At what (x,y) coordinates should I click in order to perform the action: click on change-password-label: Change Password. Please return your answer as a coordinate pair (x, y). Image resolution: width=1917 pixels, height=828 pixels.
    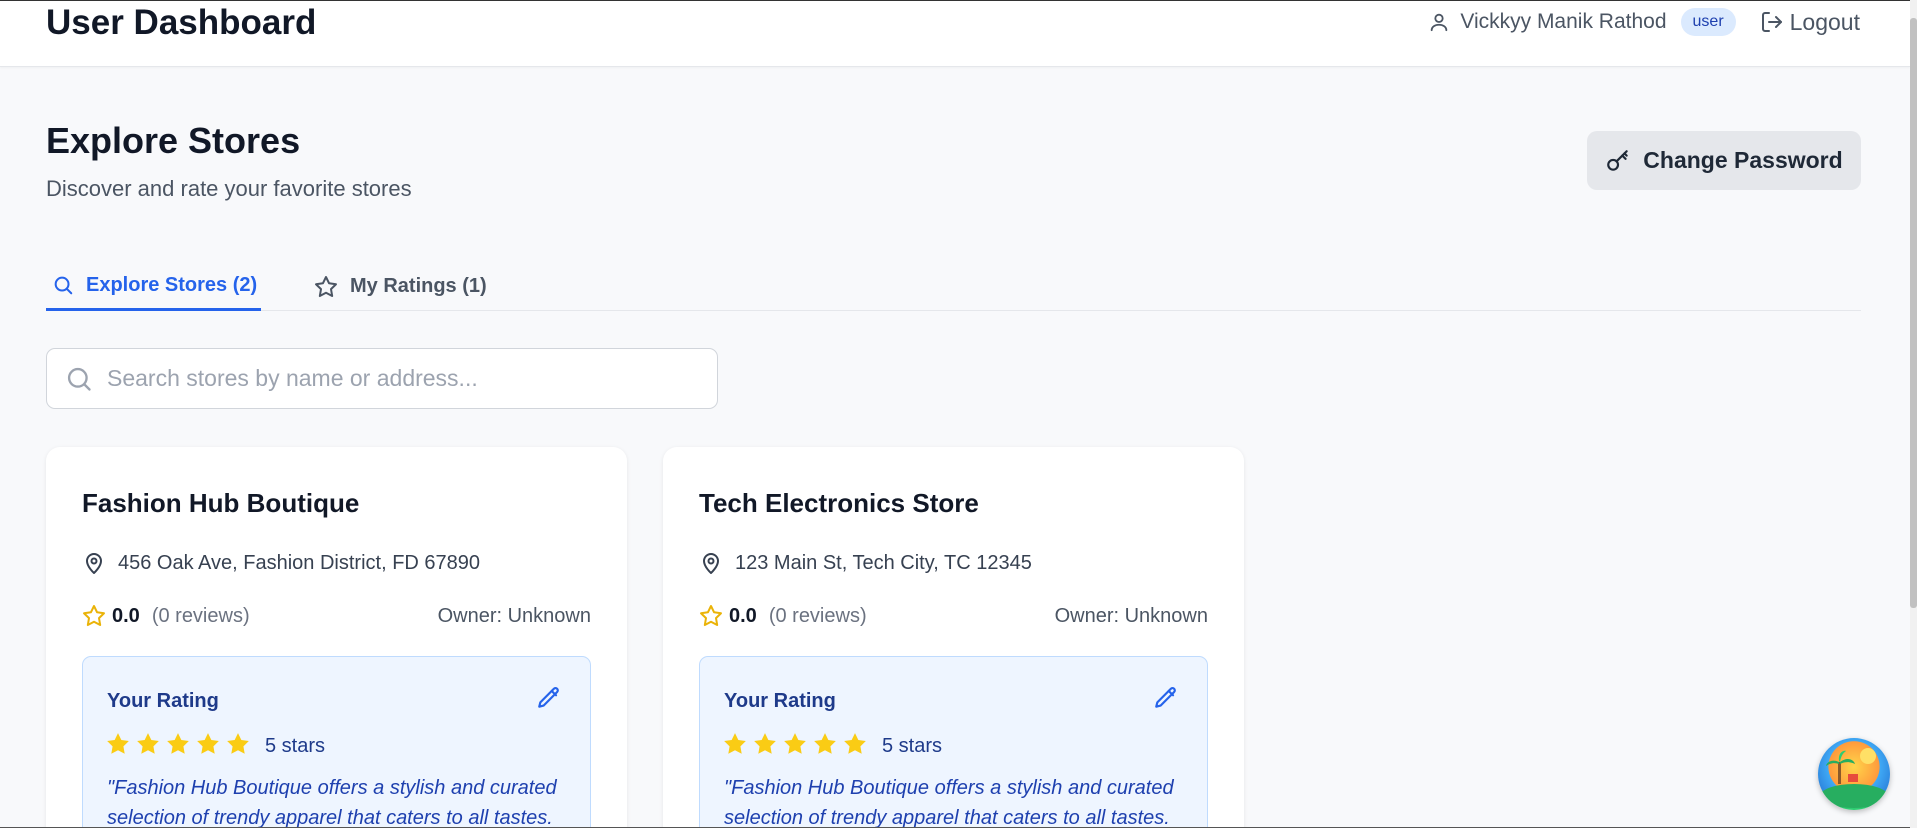
    Looking at the image, I should click on (1743, 160).